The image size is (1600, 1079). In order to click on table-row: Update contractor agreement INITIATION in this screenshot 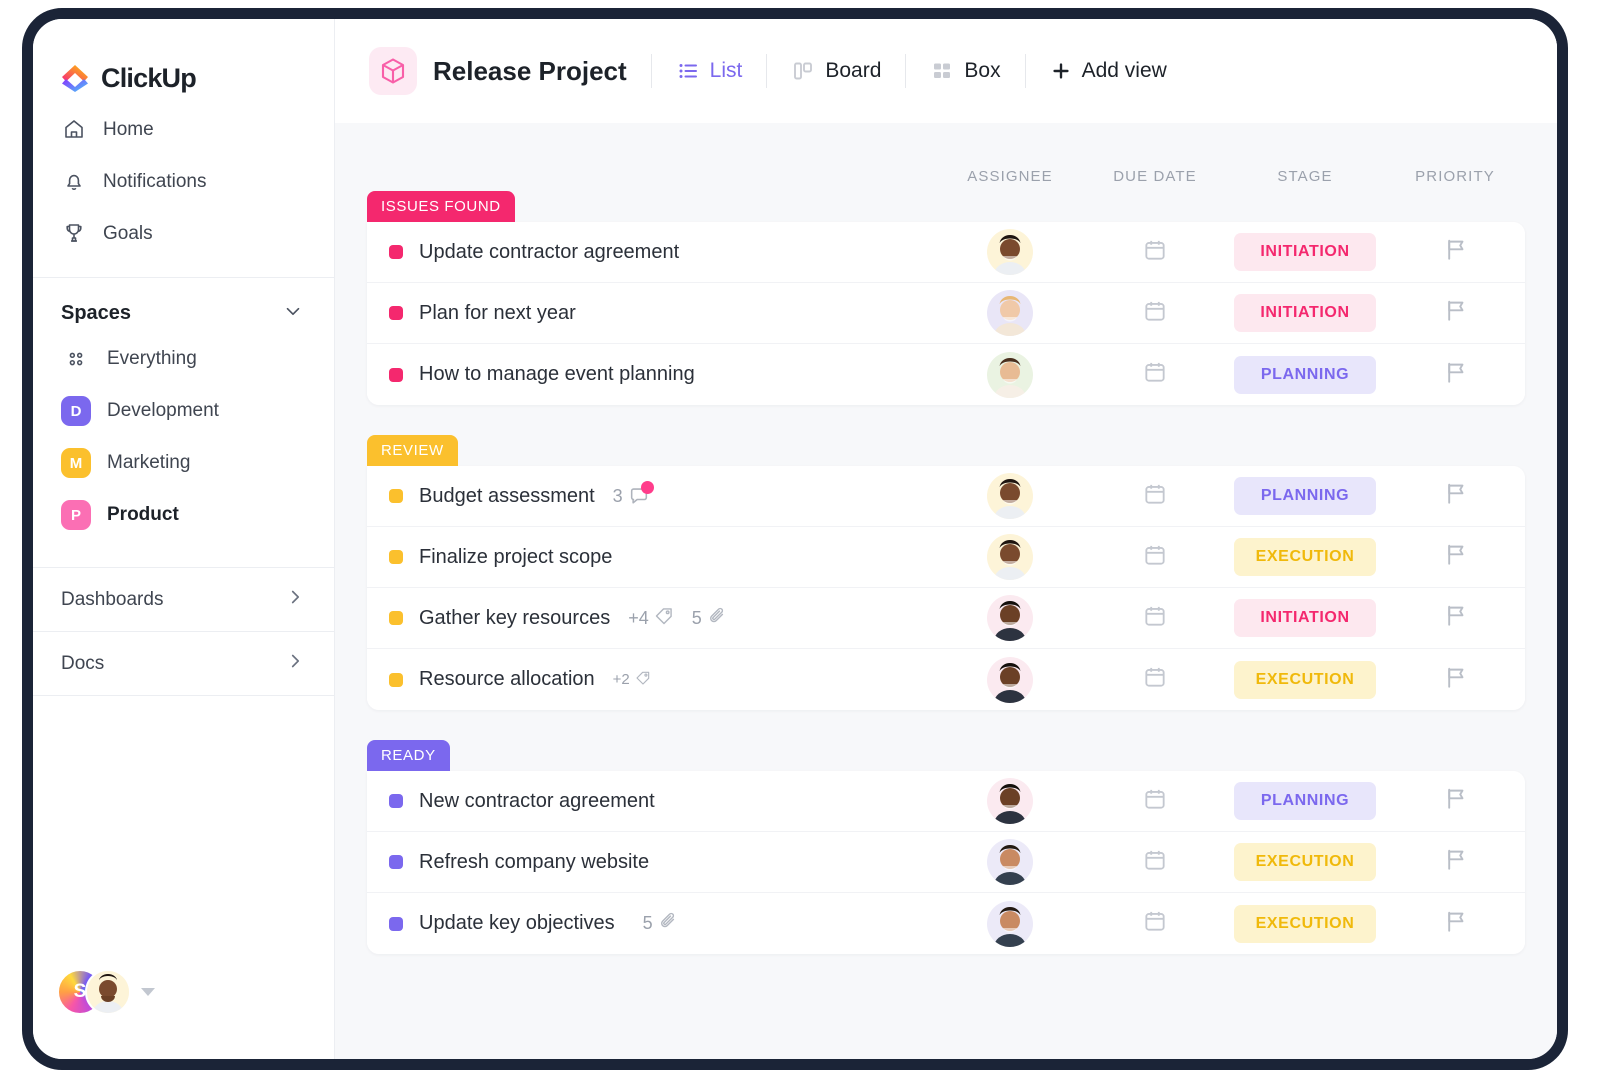, I will do `click(946, 252)`.